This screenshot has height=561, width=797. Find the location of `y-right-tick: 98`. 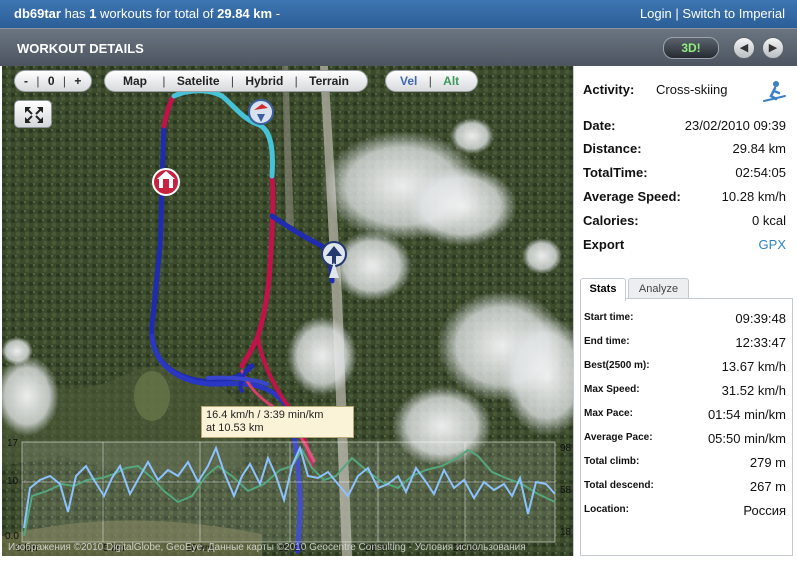

y-right-tick: 98 is located at coordinates (566, 448).